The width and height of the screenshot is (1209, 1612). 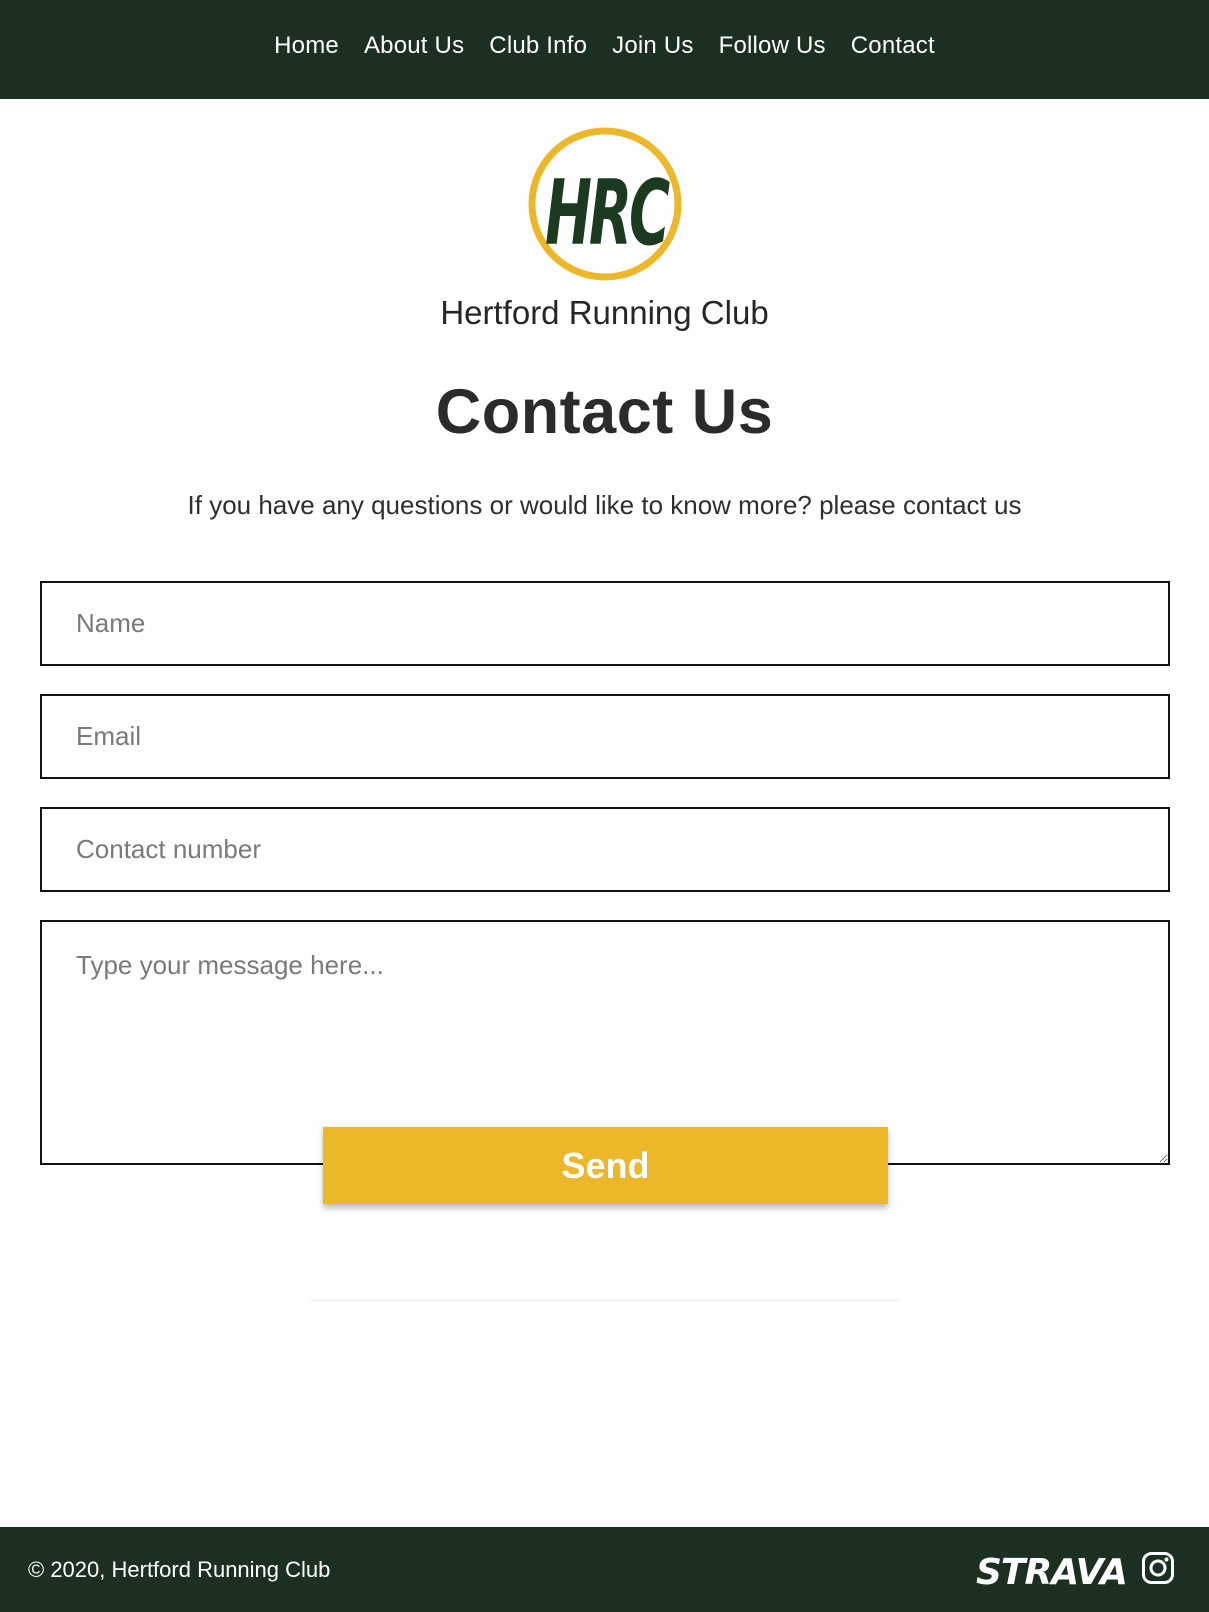 What do you see at coordinates (414, 45) in the screenshot?
I see `nav-item-about-us: About Us` at bounding box center [414, 45].